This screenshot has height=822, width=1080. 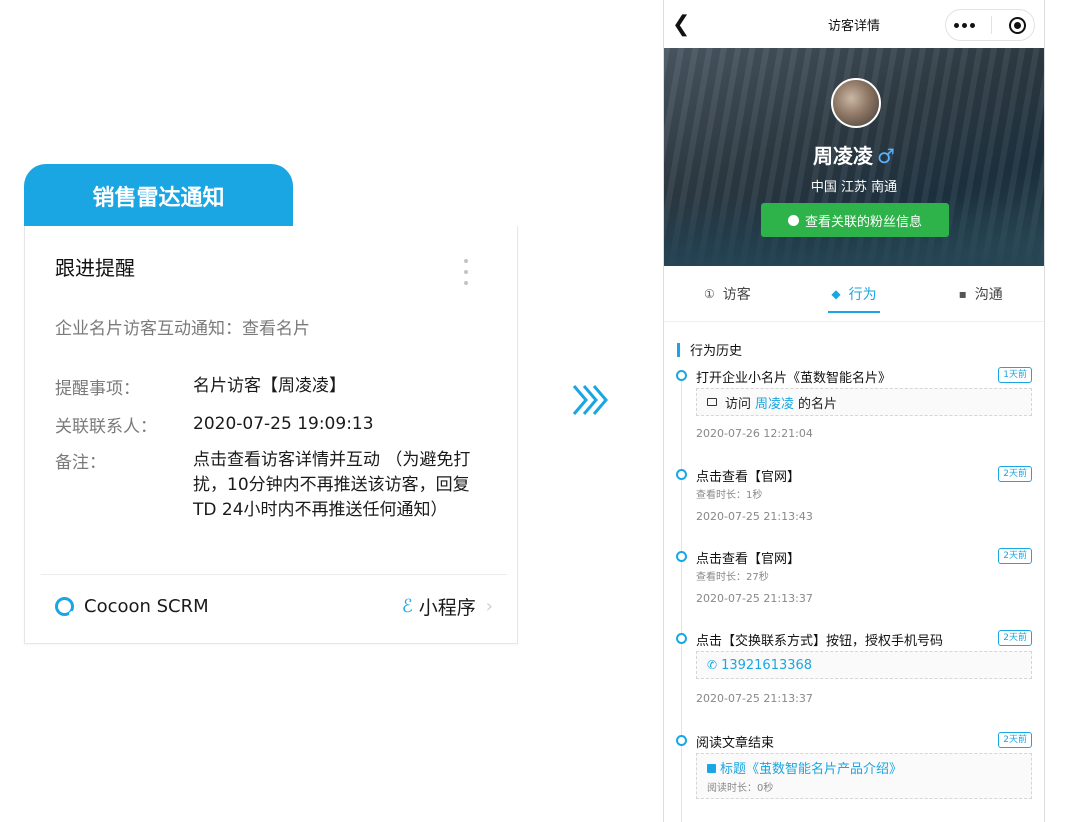 What do you see at coordinates (158, 195) in the screenshot?
I see `notification-tag: 销售雷达通知` at bounding box center [158, 195].